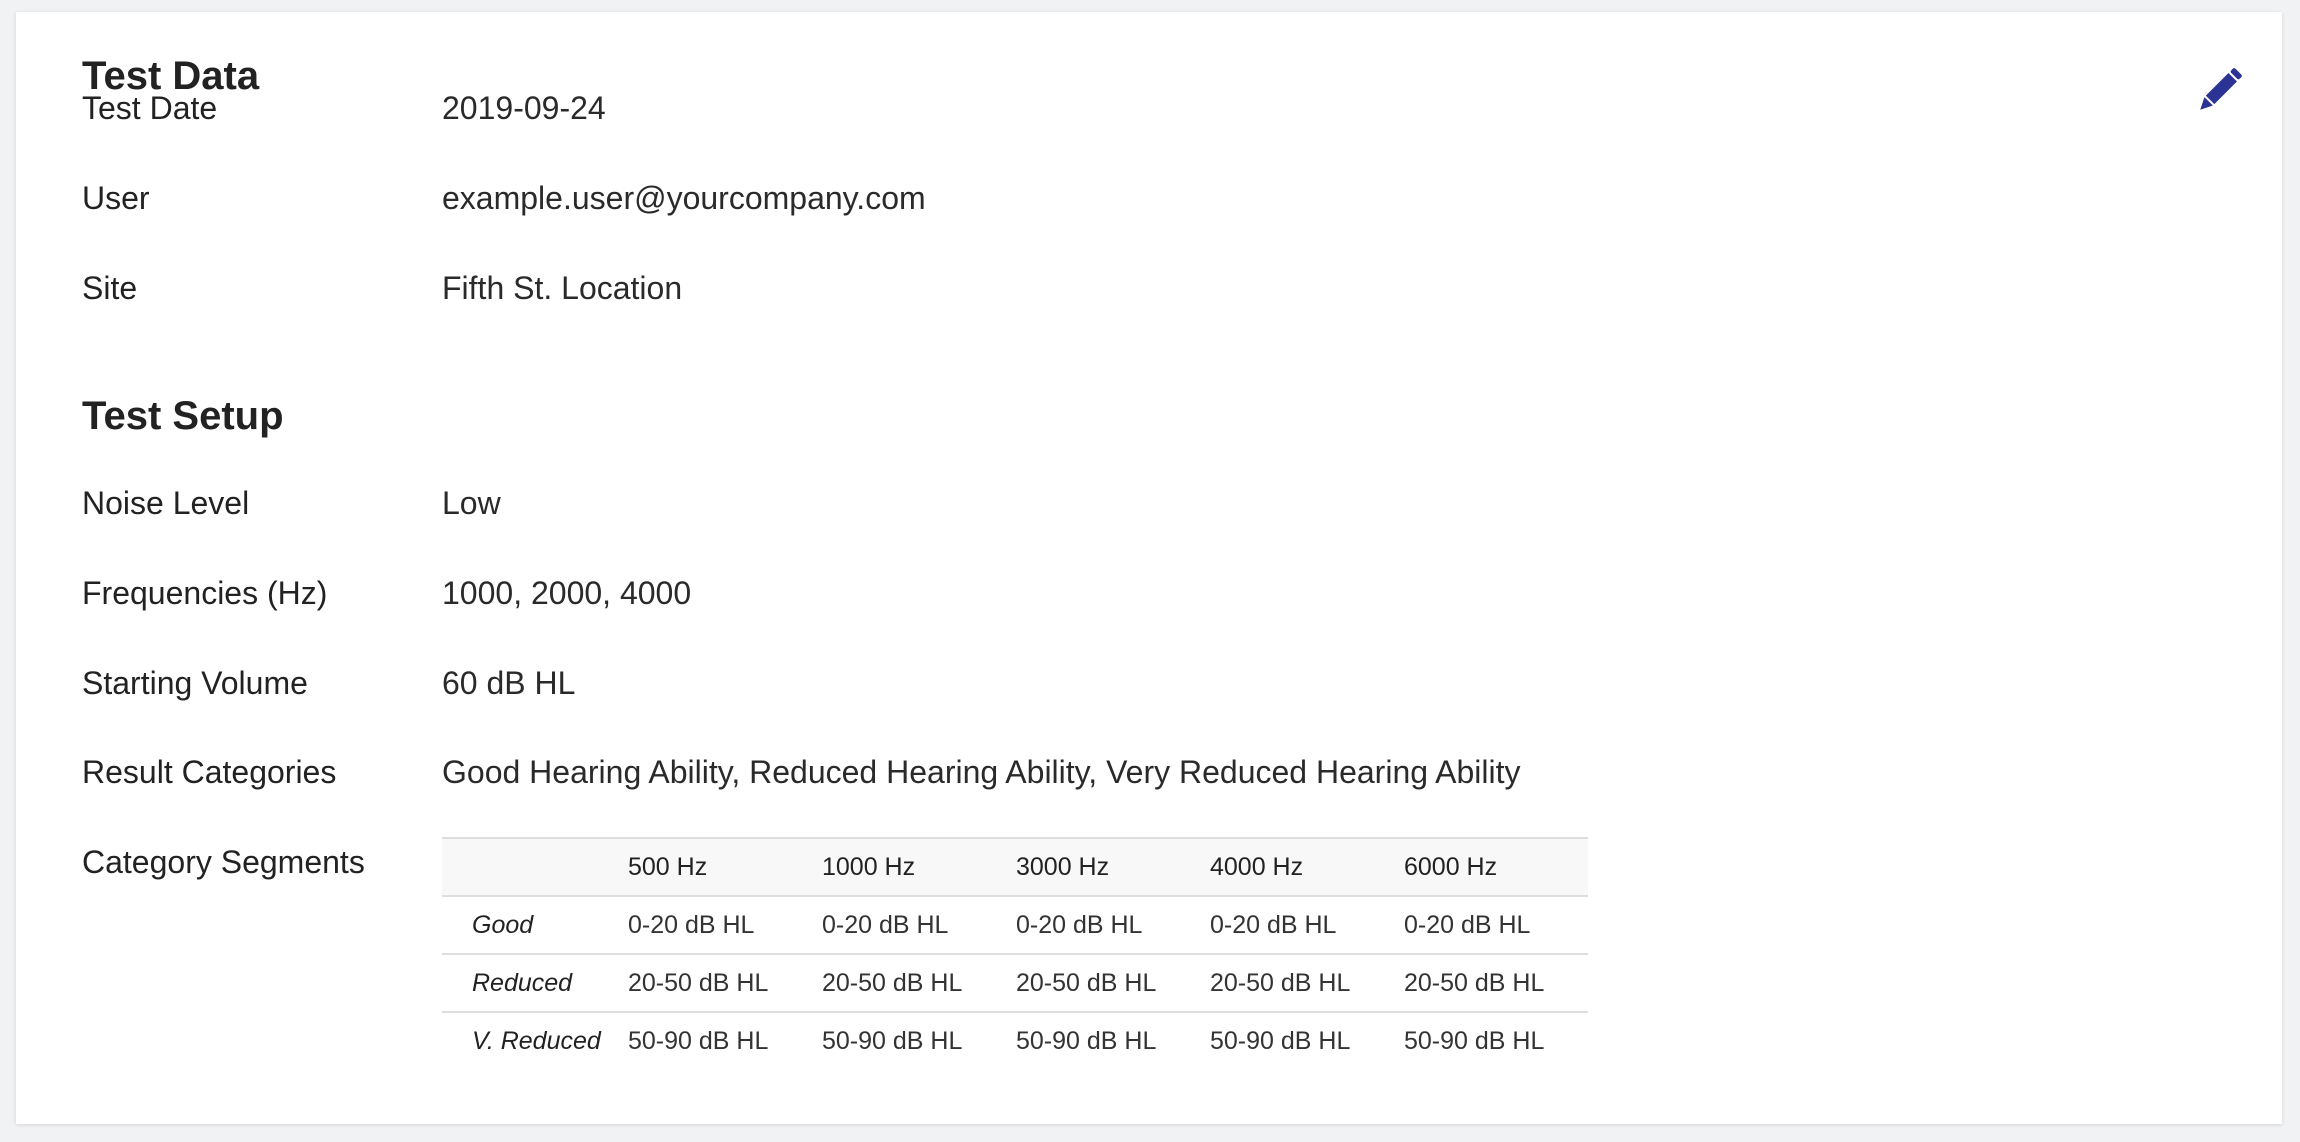 This screenshot has width=2300, height=1142. Describe the element at coordinates (1307, 867) in the screenshot. I see `column-header: 4000 Hz` at that location.